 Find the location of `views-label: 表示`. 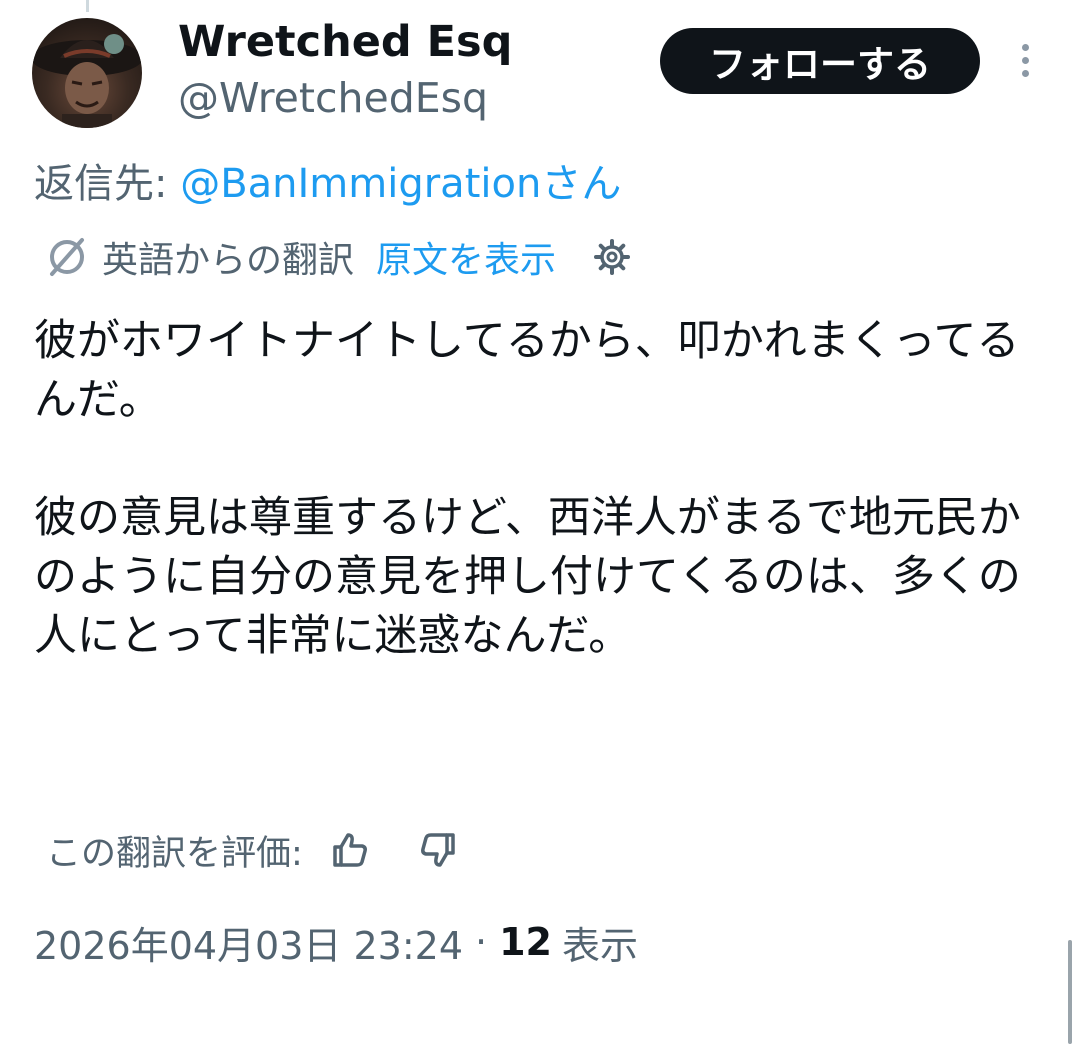

views-label: 表示 is located at coordinates (600, 945).